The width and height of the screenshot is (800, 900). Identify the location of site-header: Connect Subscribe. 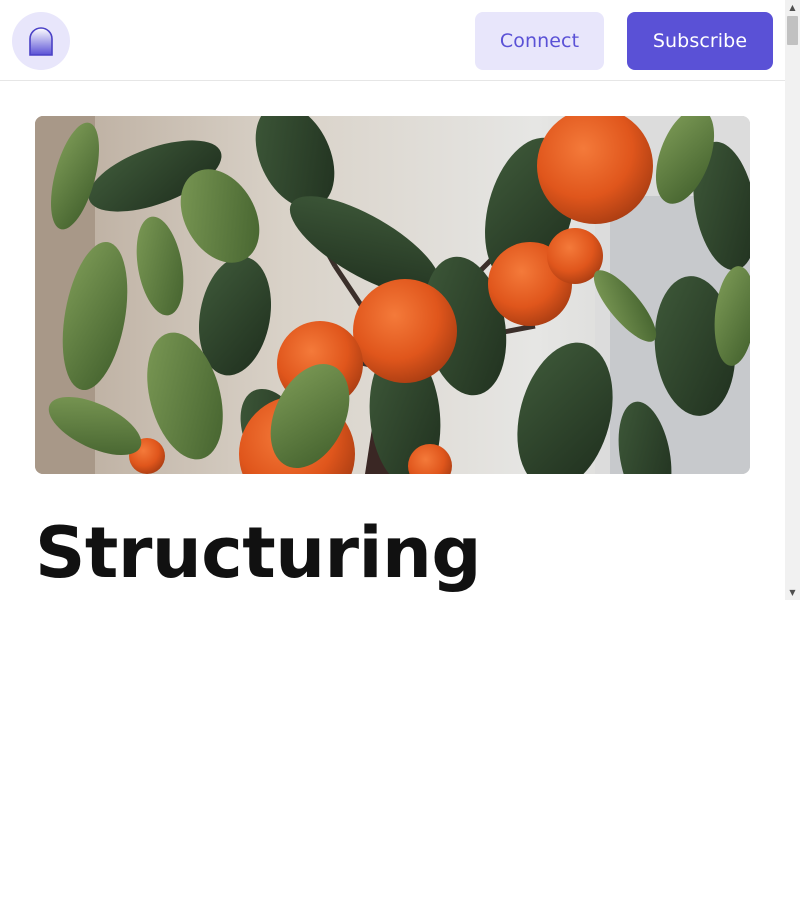
(392, 40).